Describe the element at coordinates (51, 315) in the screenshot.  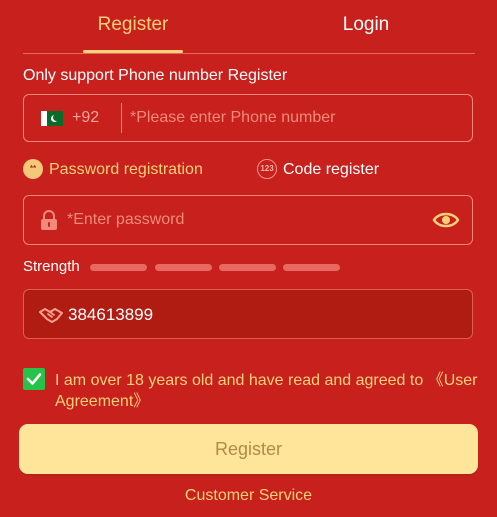
I see `handshake-icon` at that location.